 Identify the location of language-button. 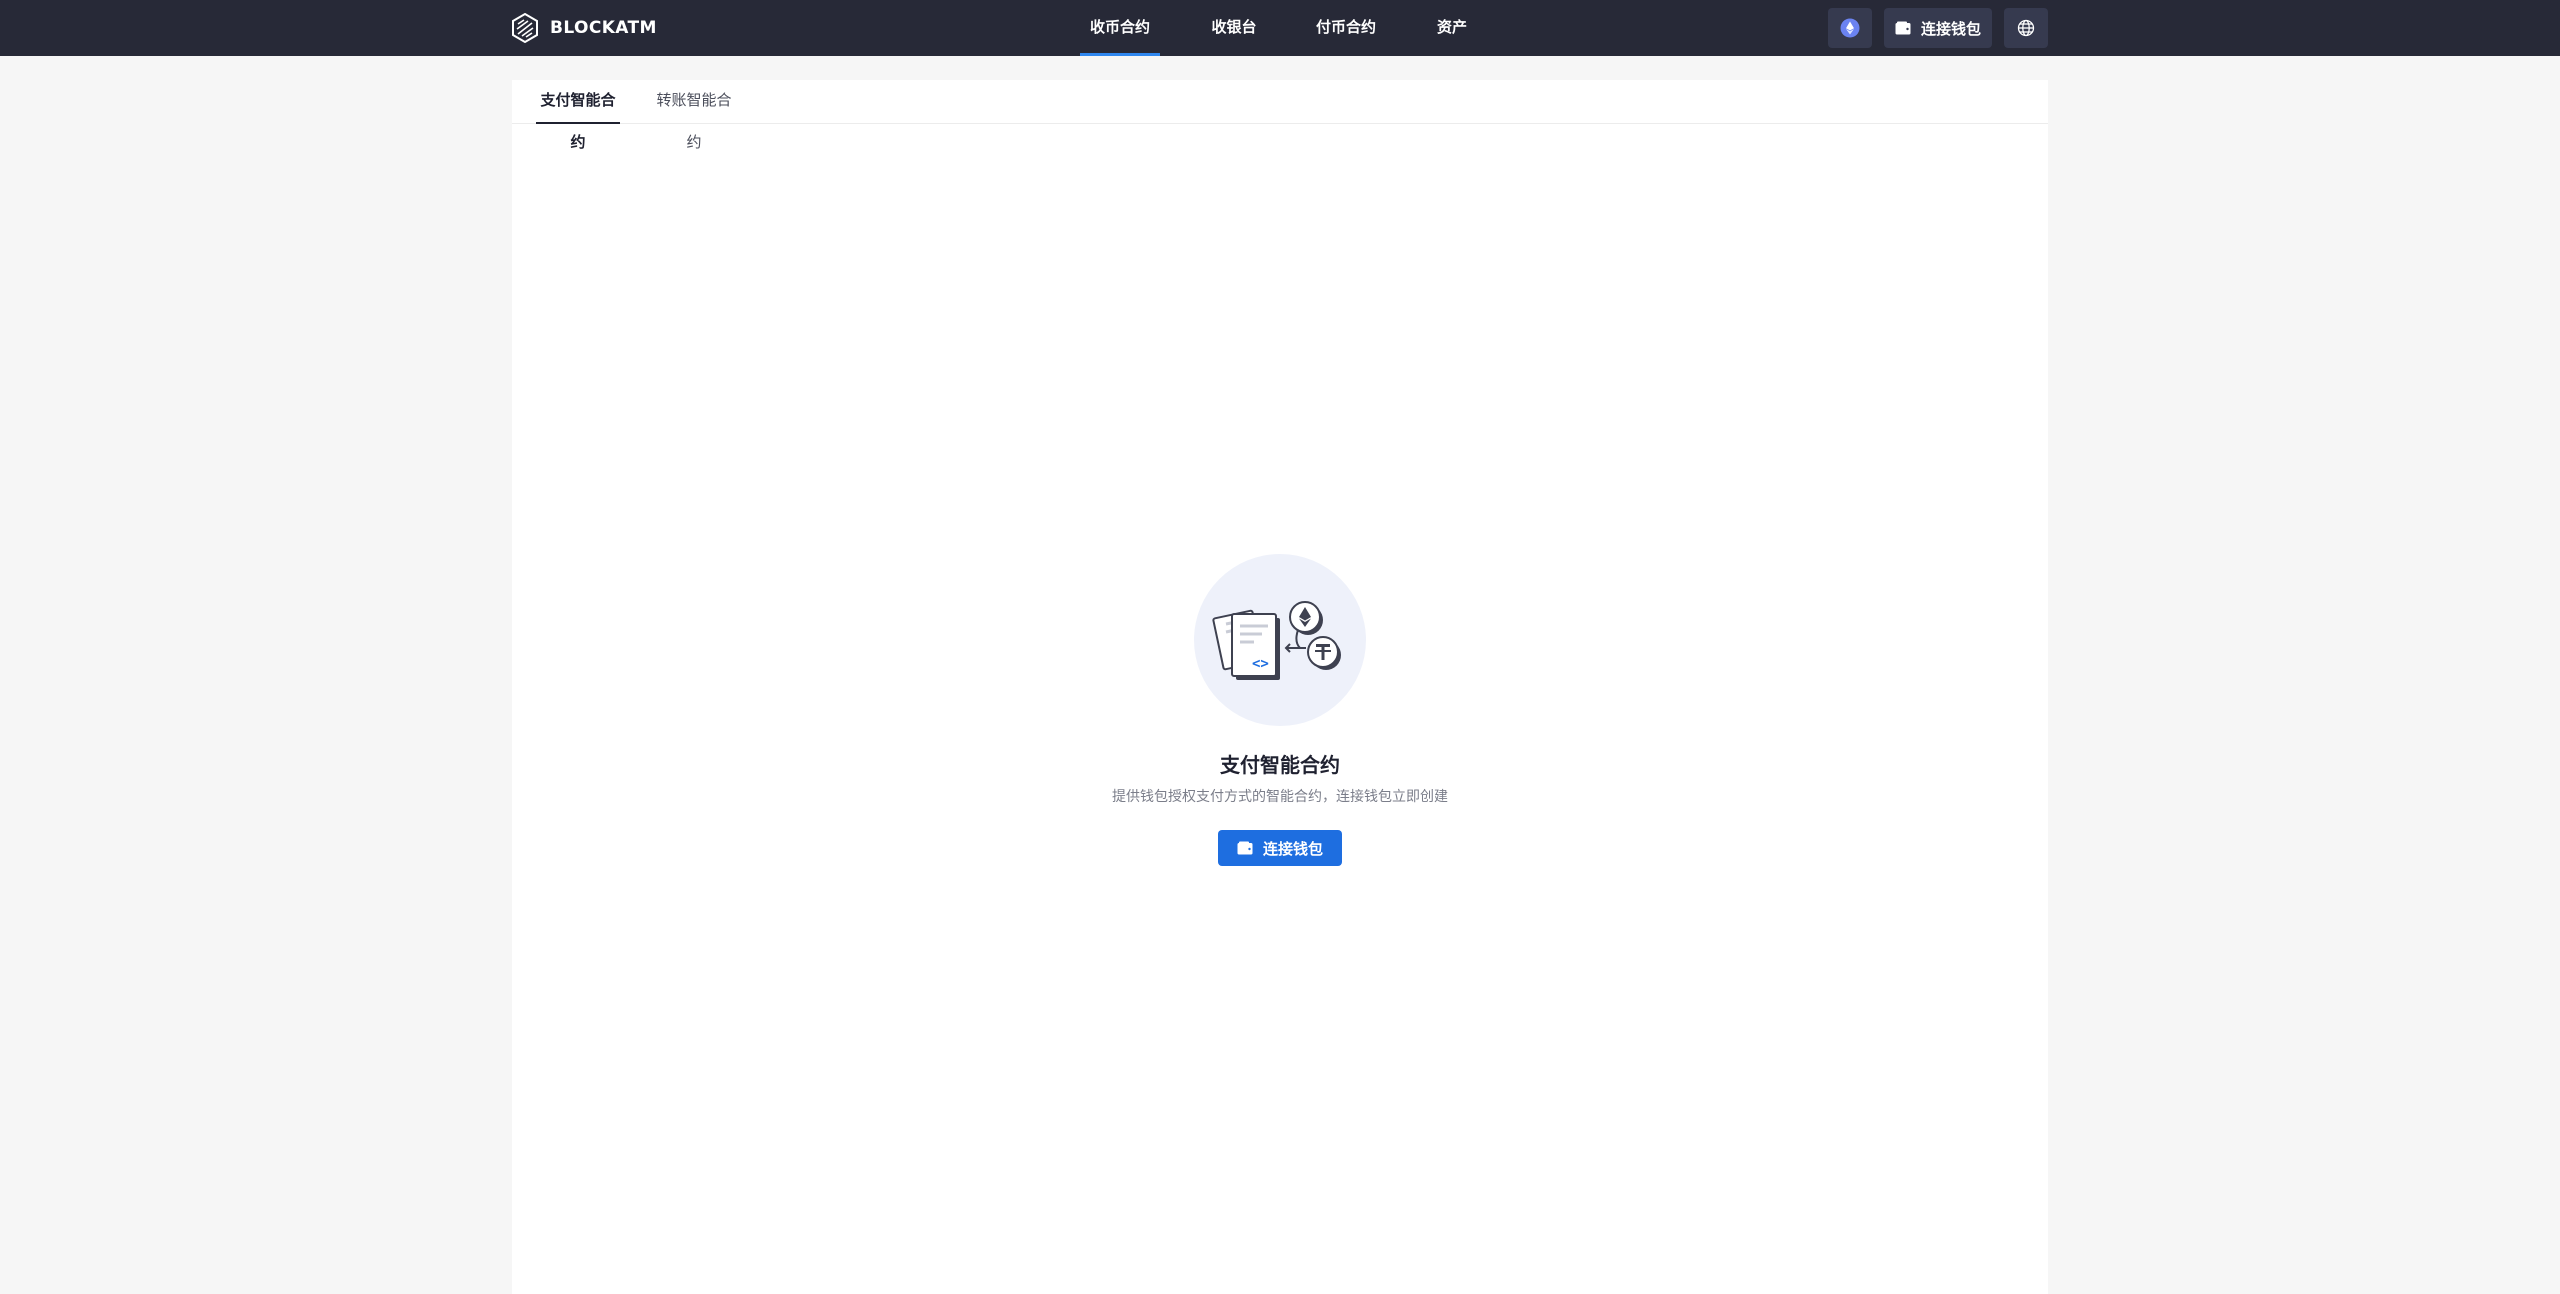
(2026, 28).